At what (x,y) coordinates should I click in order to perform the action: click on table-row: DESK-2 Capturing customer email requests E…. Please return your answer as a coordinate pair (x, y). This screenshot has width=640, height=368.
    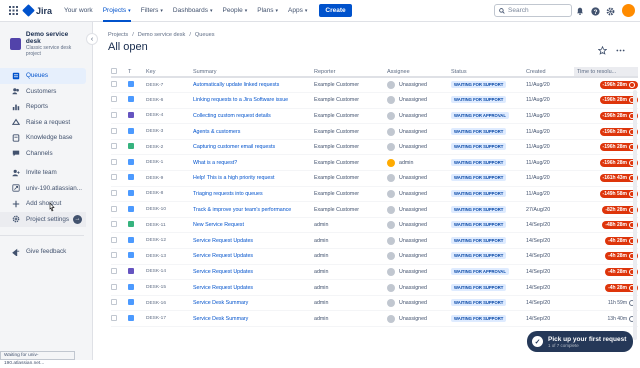
    Looking at the image, I should click on (374, 147).